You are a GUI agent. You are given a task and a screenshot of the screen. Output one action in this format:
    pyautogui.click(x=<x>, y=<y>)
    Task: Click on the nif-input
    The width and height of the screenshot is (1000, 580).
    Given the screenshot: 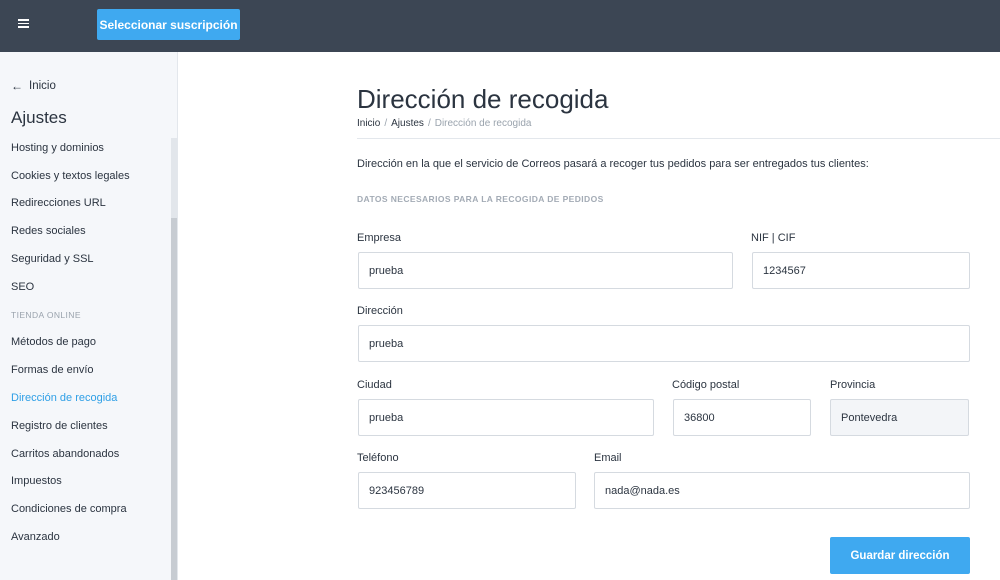 What is the action you would take?
    pyautogui.click(x=861, y=270)
    